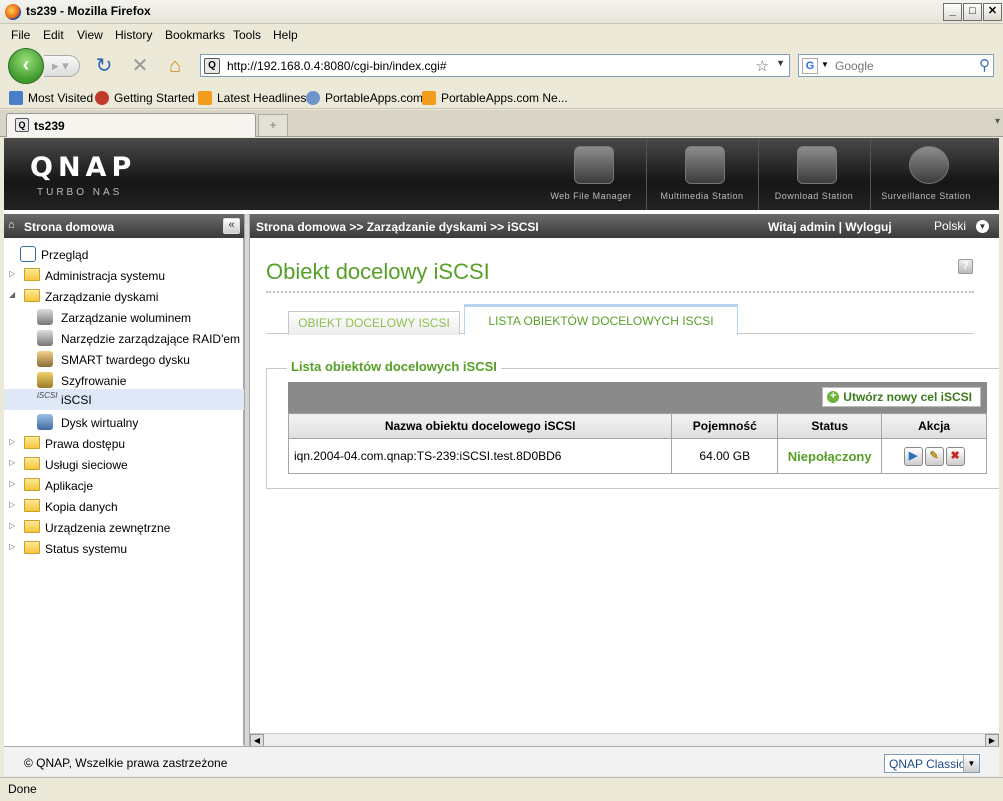 Image resolution: width=1003 pixels, height=801 pixels. What do you see at coordinates (124, 548) in the screenshot?
I see `sidebar-item-status-systemu: ▷ Status systemu` at bounding box center [124, 548].